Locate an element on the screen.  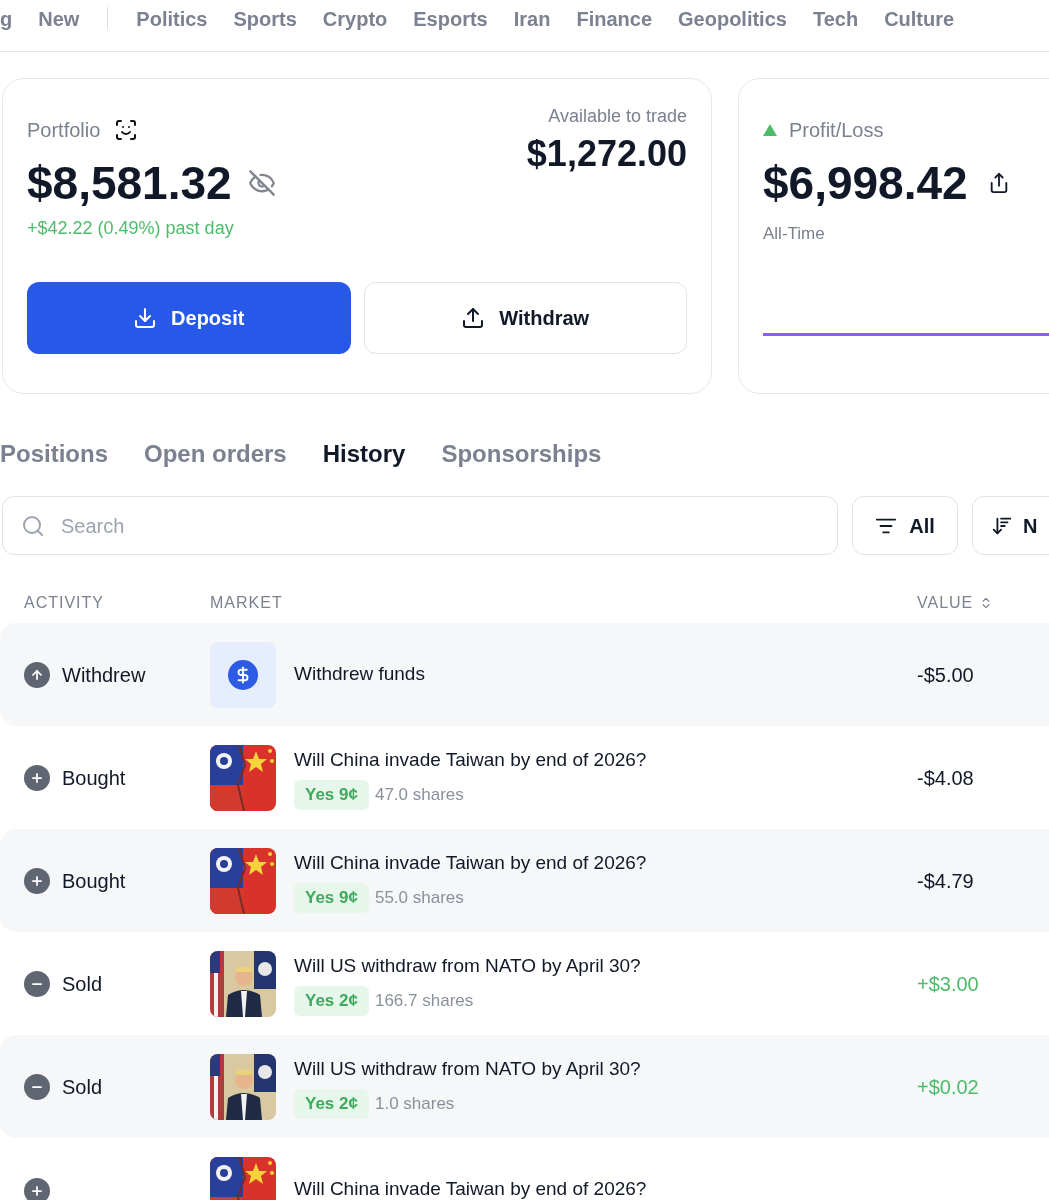
search-input: Search is located at coordinates (449, 525).